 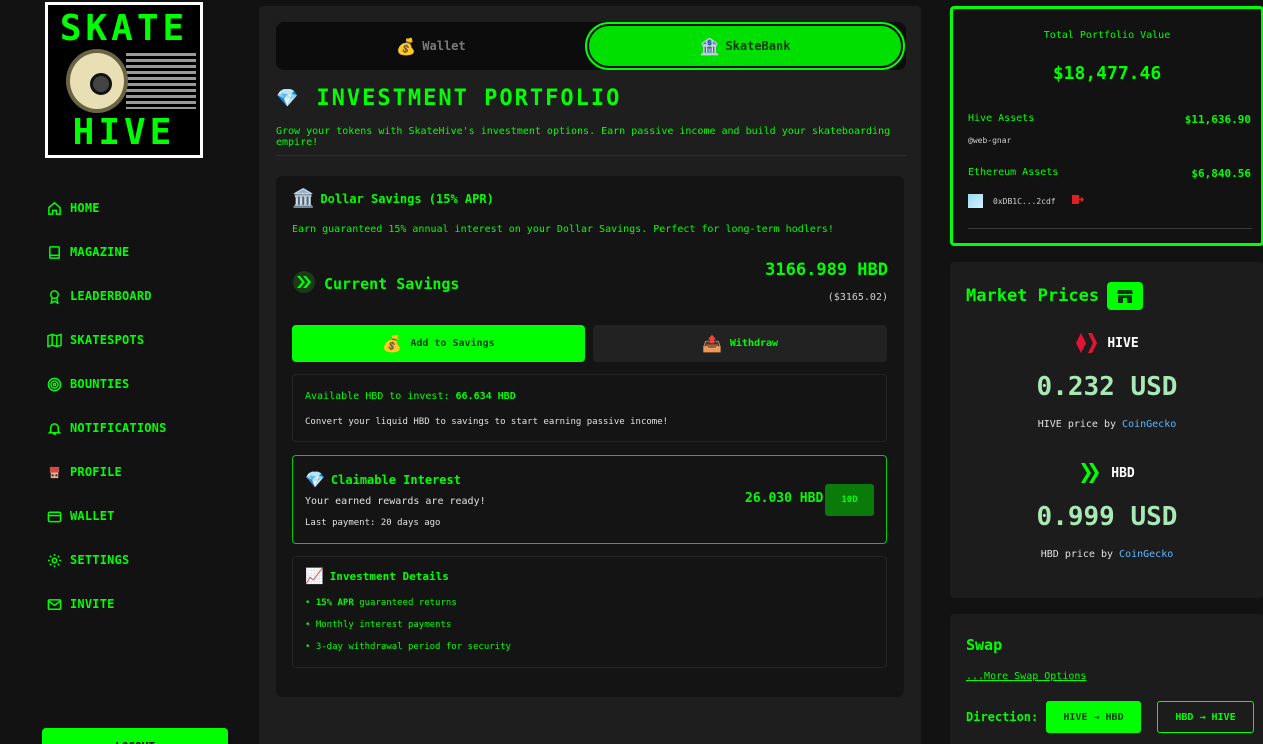 I want to click on detail-text: 3-day withdrawal period for security, so click(x=413, y=647).